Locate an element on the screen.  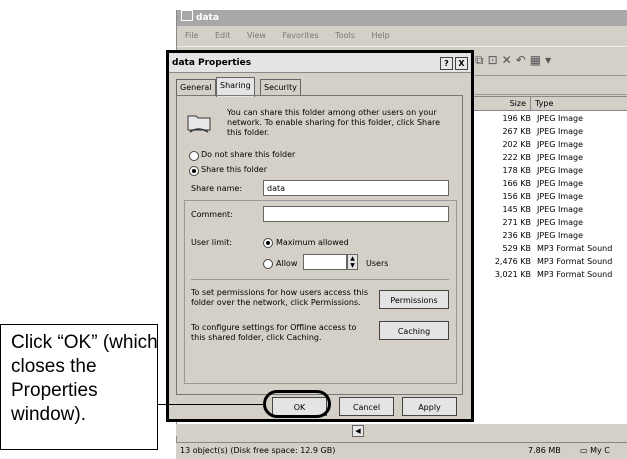
menu-file: File is located at coordinates (191, 35).